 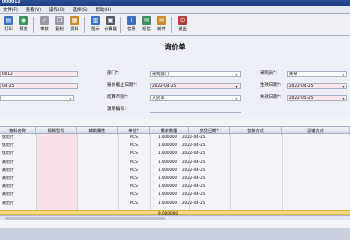 What do you see at coordinates (23, 28) in the screenshot?
I see `toolbar-label: 预览` at bounding box center [23, 28].